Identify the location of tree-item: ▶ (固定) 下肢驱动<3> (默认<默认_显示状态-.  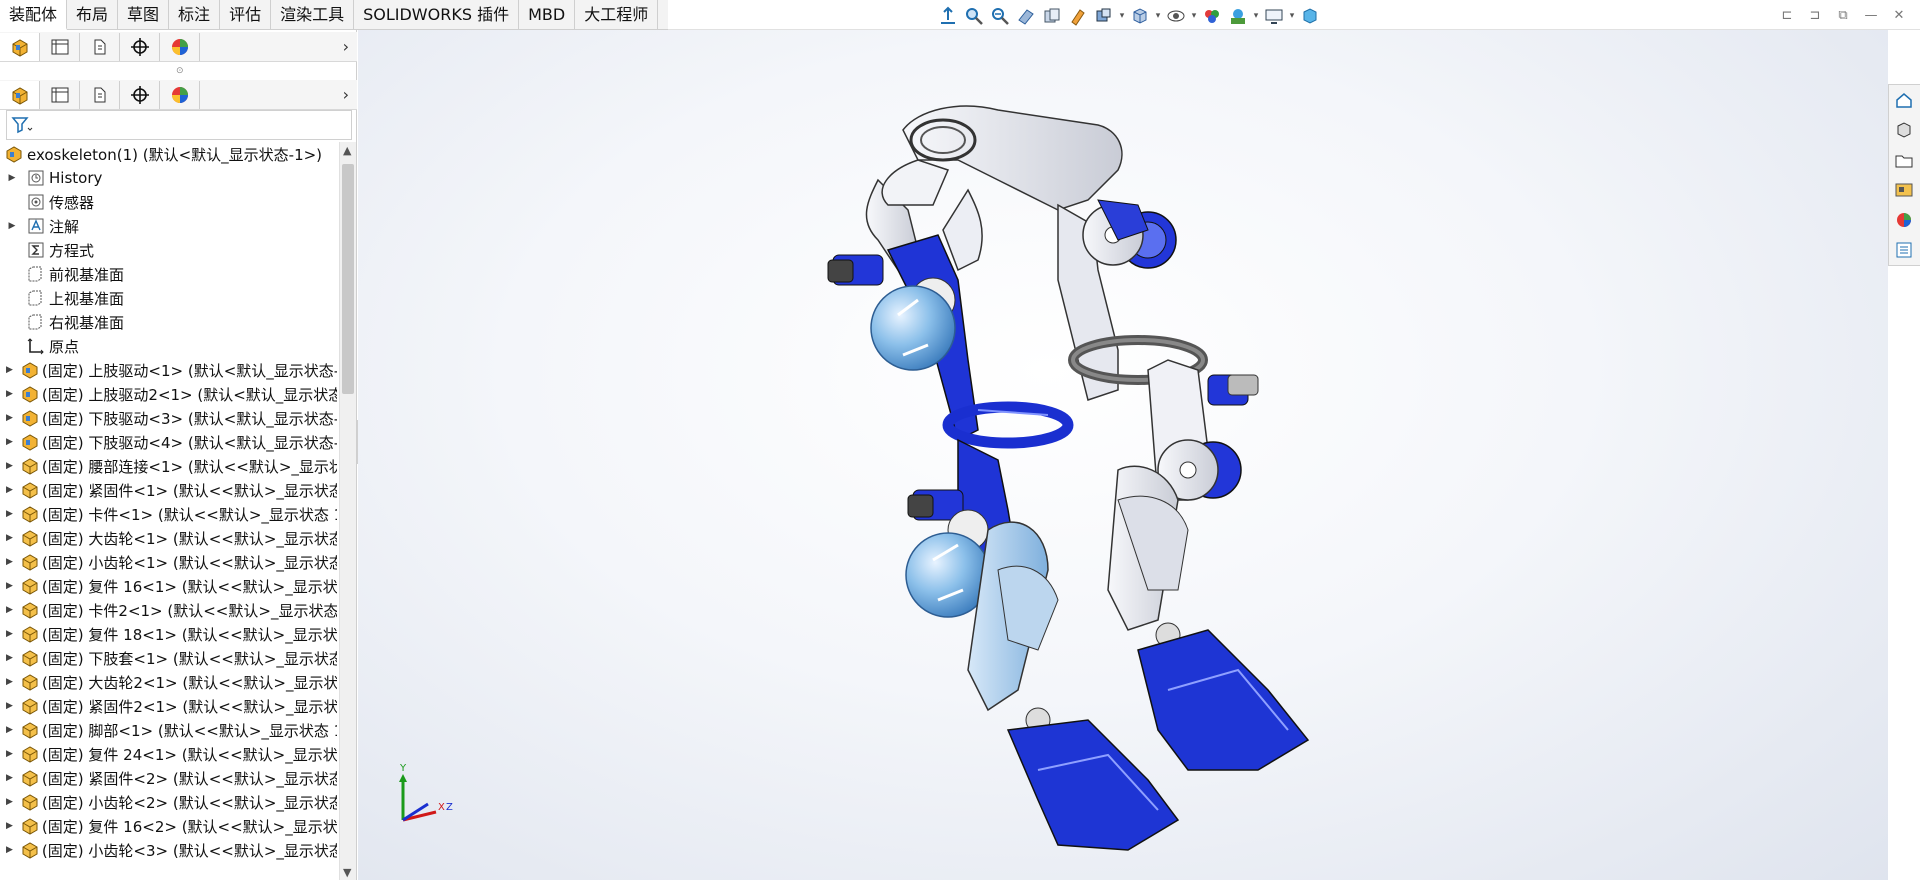
(168, 418).